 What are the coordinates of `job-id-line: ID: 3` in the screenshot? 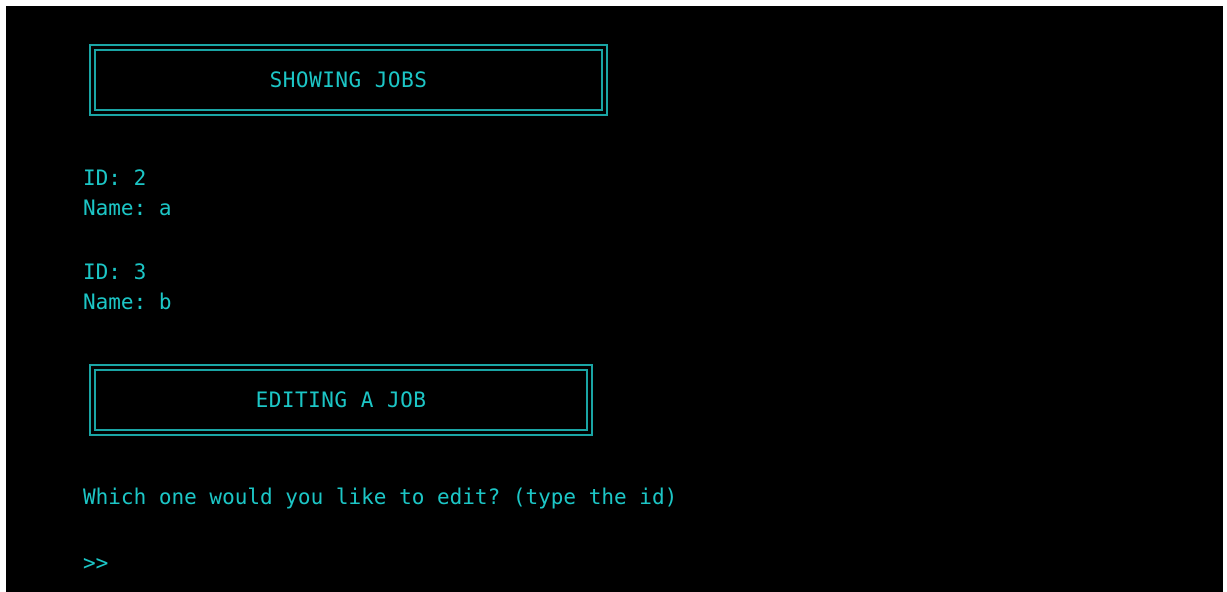 It's located at (115, 272).